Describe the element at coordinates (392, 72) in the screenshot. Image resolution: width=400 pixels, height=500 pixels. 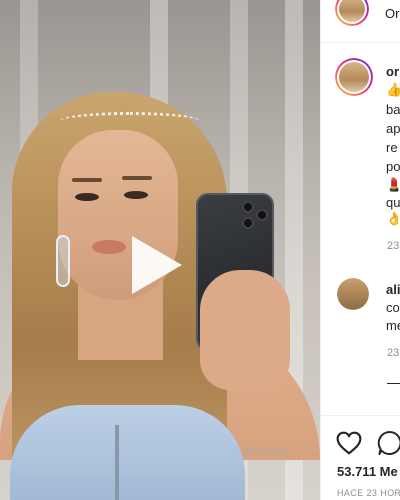
I see `caption-username: or` at that location.